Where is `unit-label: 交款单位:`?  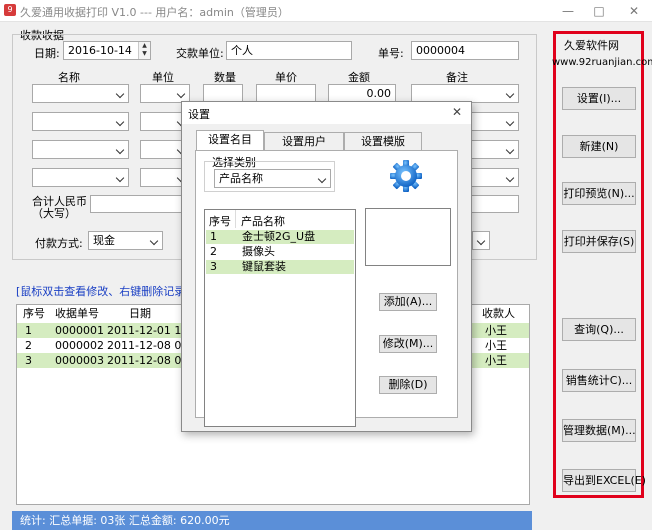 unit-label: 交款单位: is located at coordinates (200, 53).